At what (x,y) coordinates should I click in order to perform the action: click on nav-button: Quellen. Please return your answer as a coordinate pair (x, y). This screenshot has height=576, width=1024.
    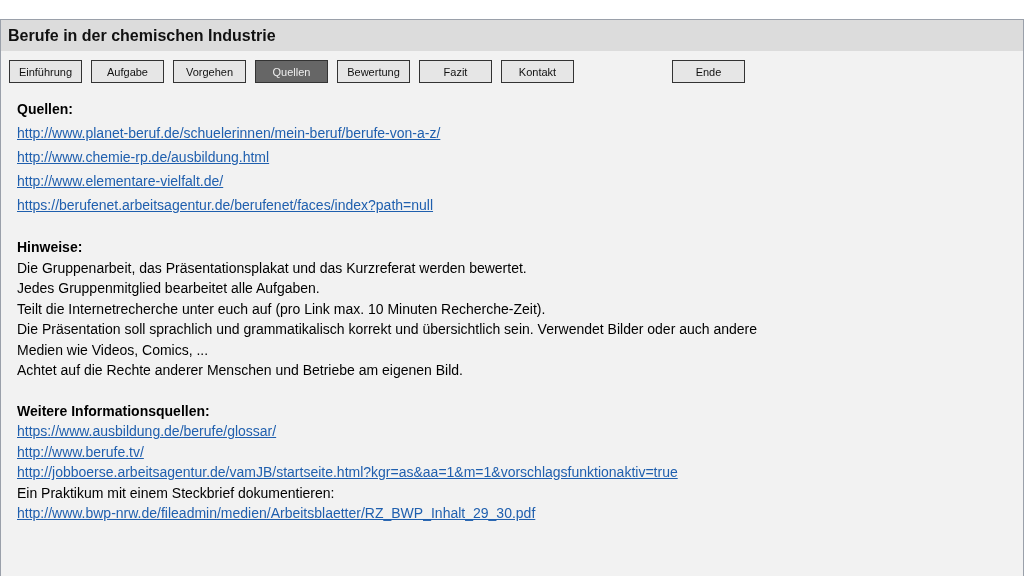
    Looking at the image, I should click on (291, 71).